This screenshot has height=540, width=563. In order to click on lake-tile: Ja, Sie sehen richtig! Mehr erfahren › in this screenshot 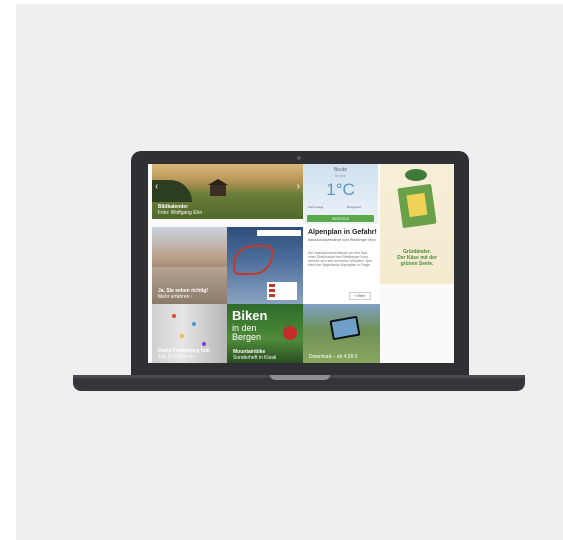, I will do `click(189, 265)`.